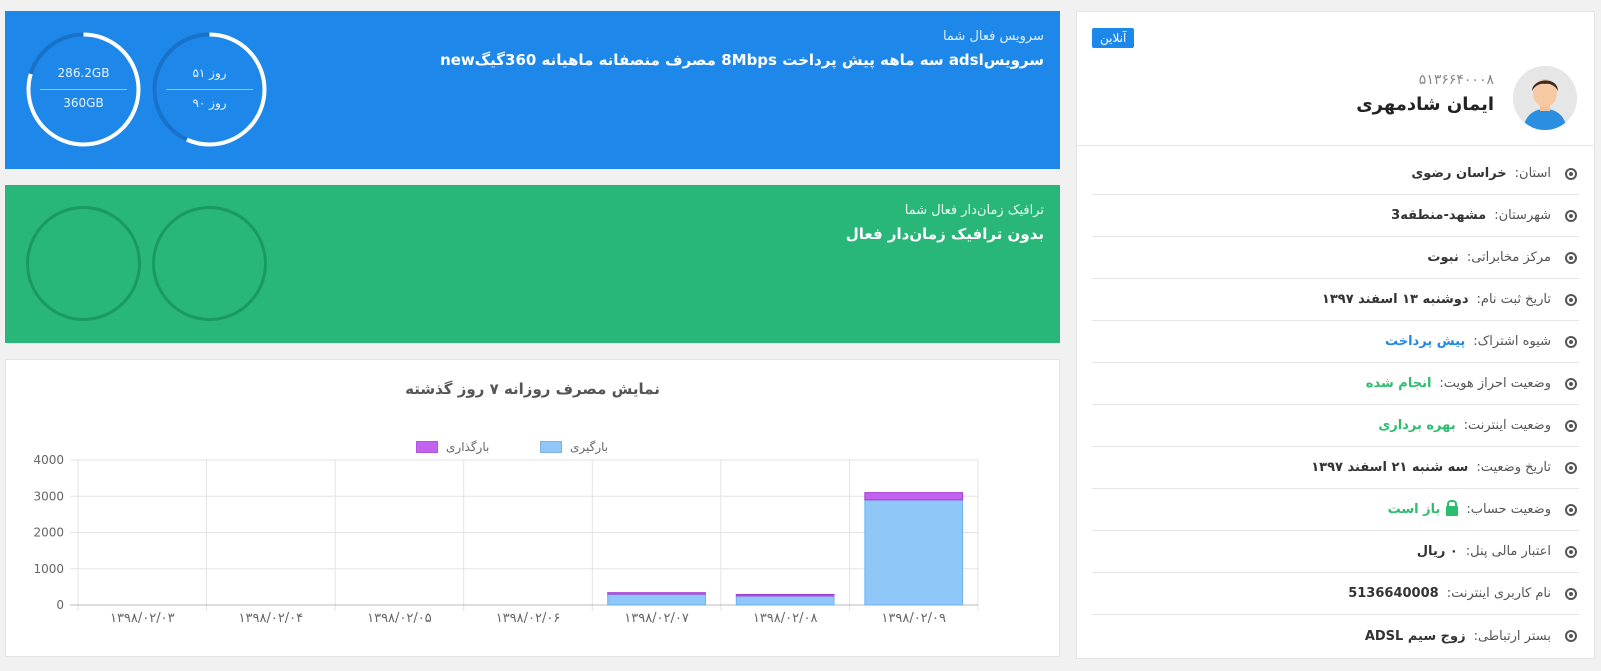 This screenshot has height=671, width=1601. What do you see at coordinates (1417, 425) in the screenshot?
I see `info-value: بهره برداری` at bounding box center [1417, 425].